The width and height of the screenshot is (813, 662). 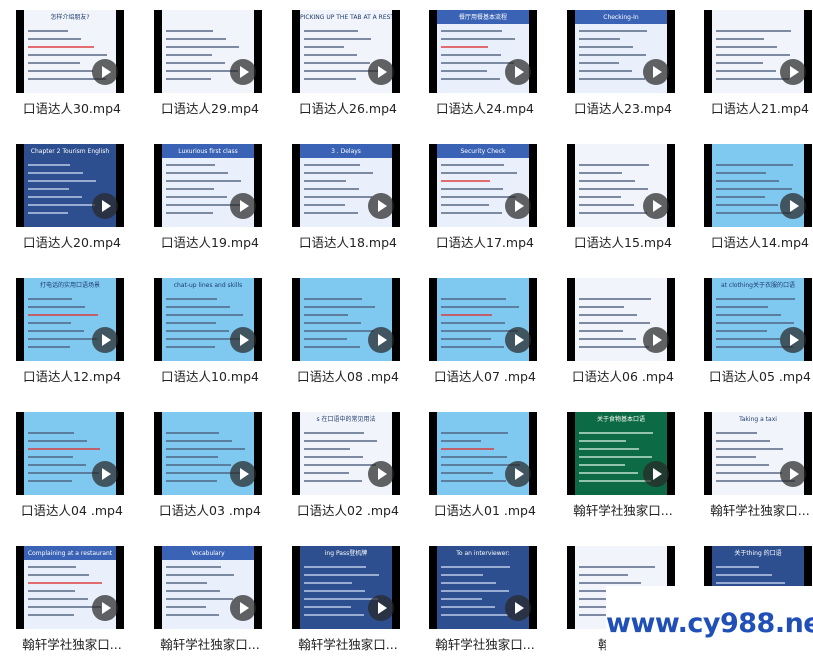 I want to click on file-name: 口语达人19.mp4, so click(x=210, y=241).